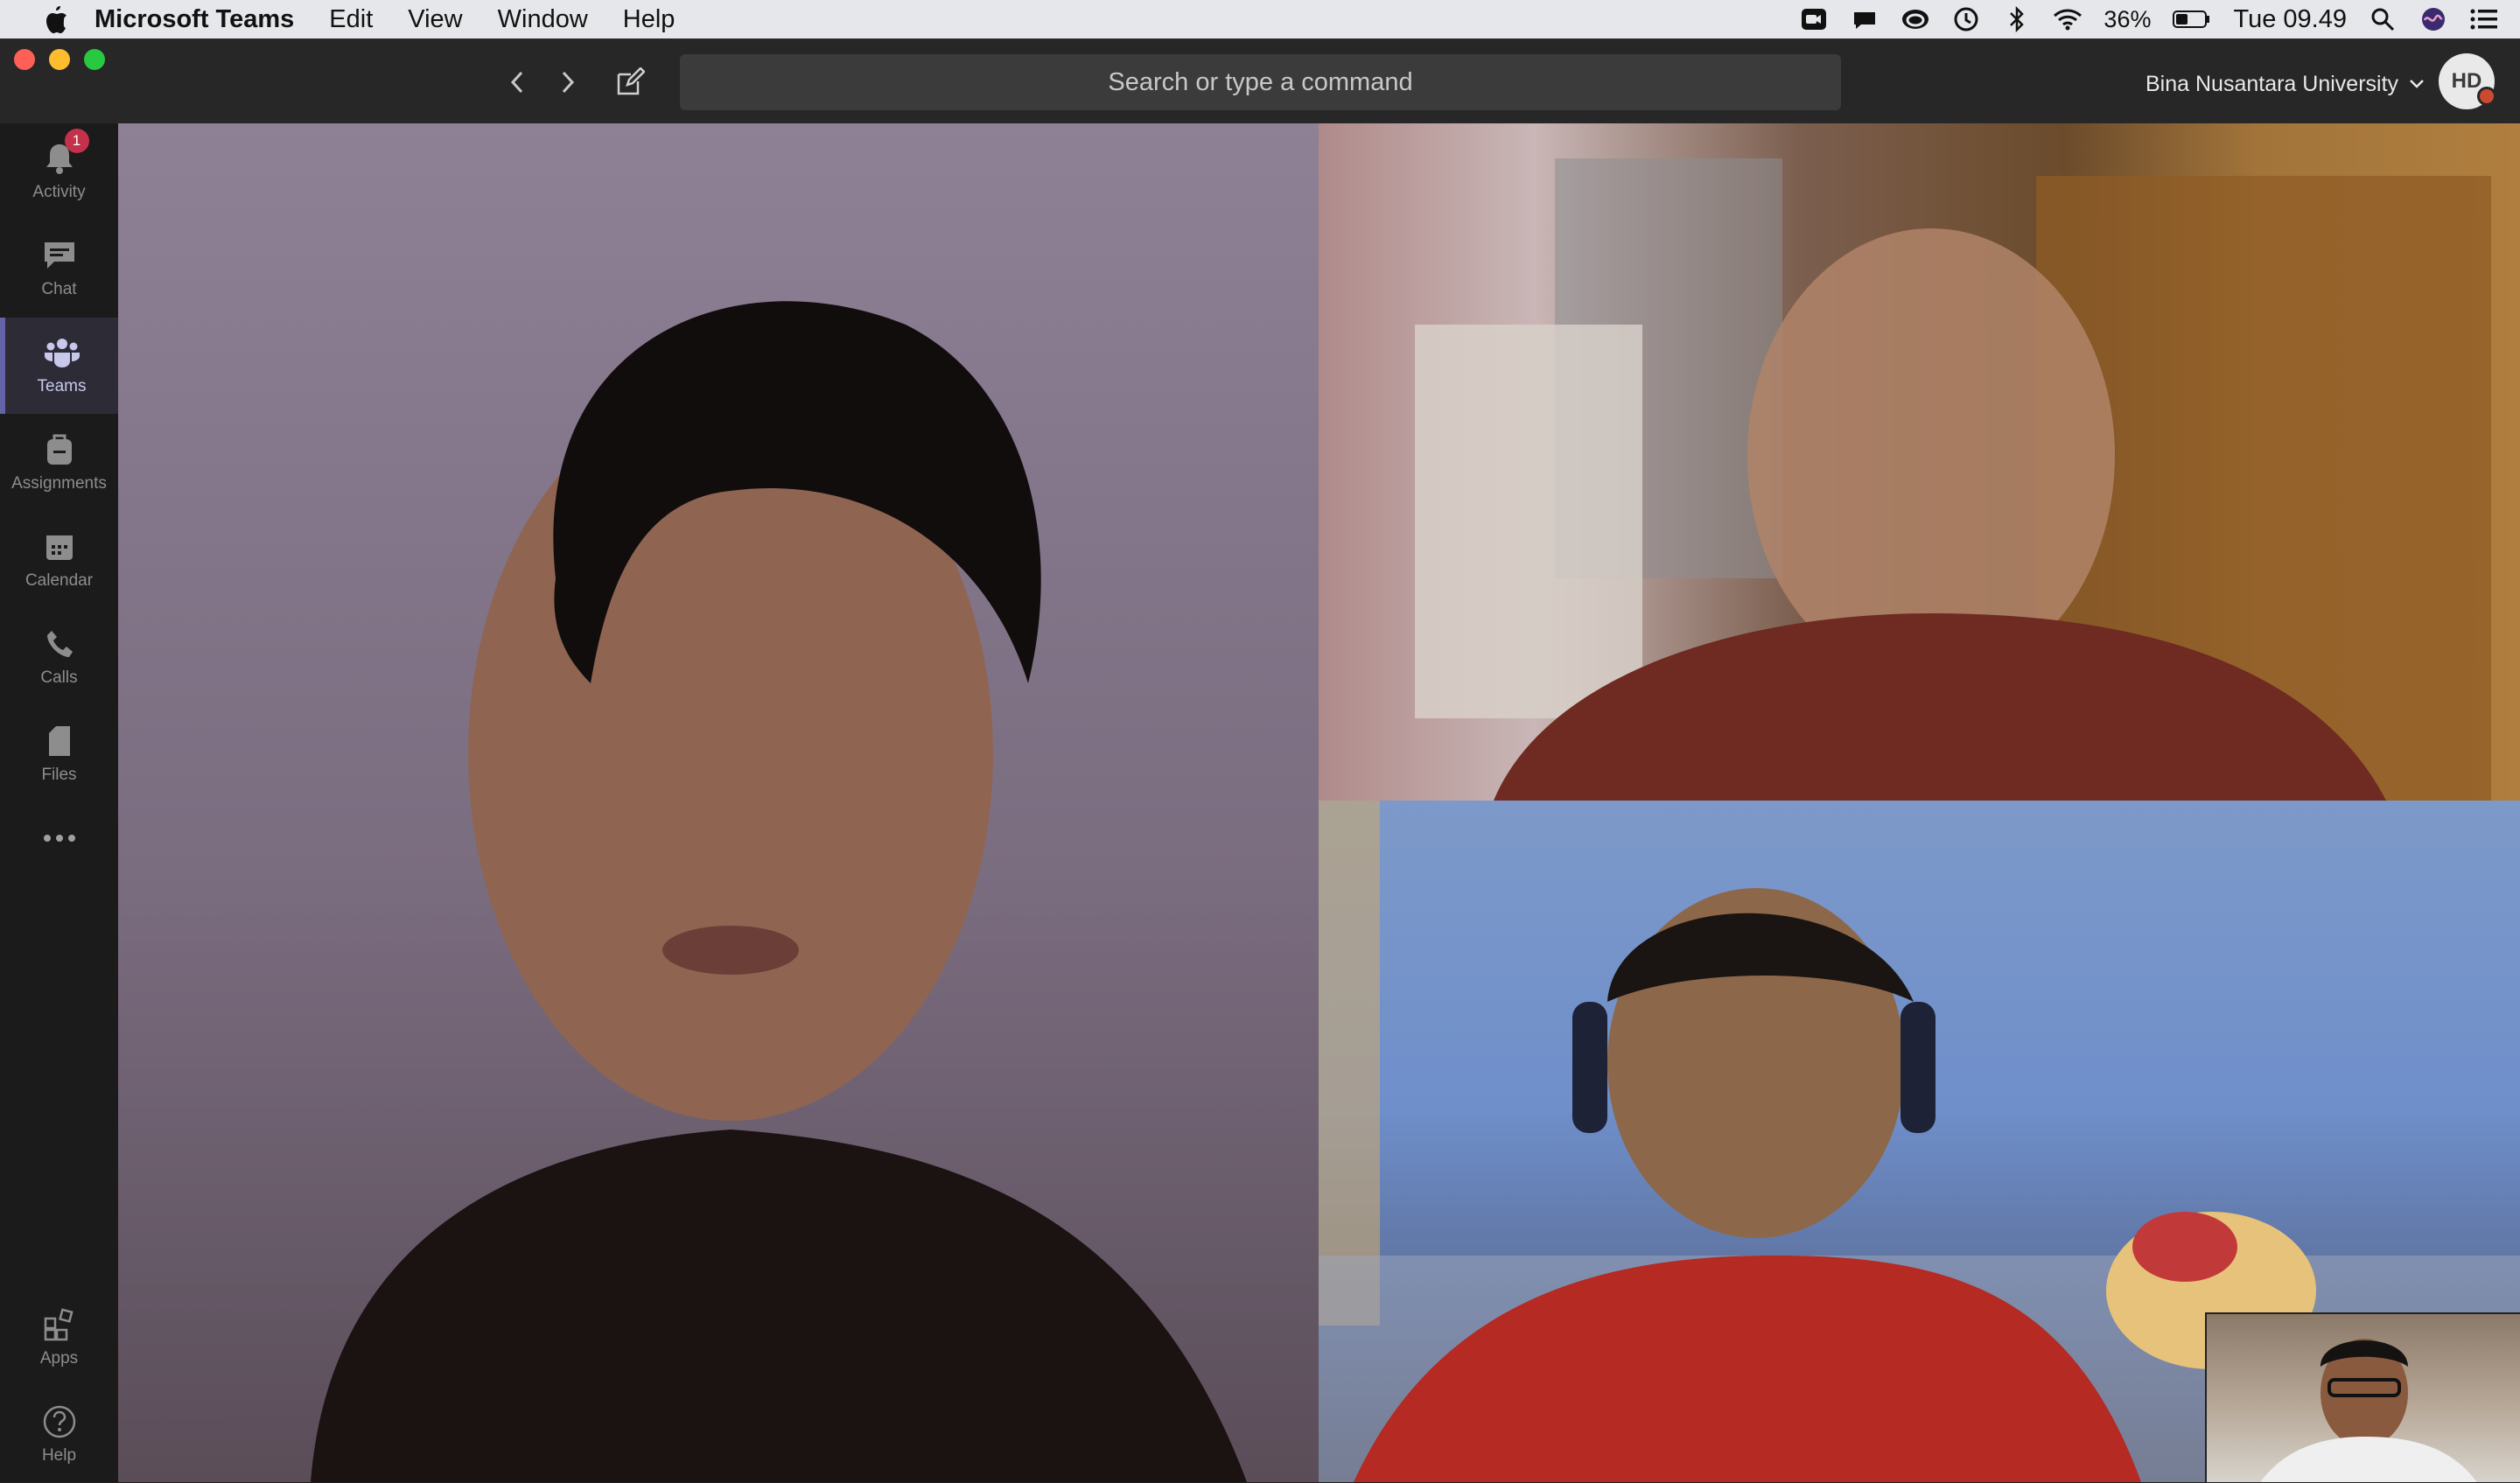 This screenshot has width=2520, height=1483. I want to click on battery-percentage: 36%, so click(2128, 18).